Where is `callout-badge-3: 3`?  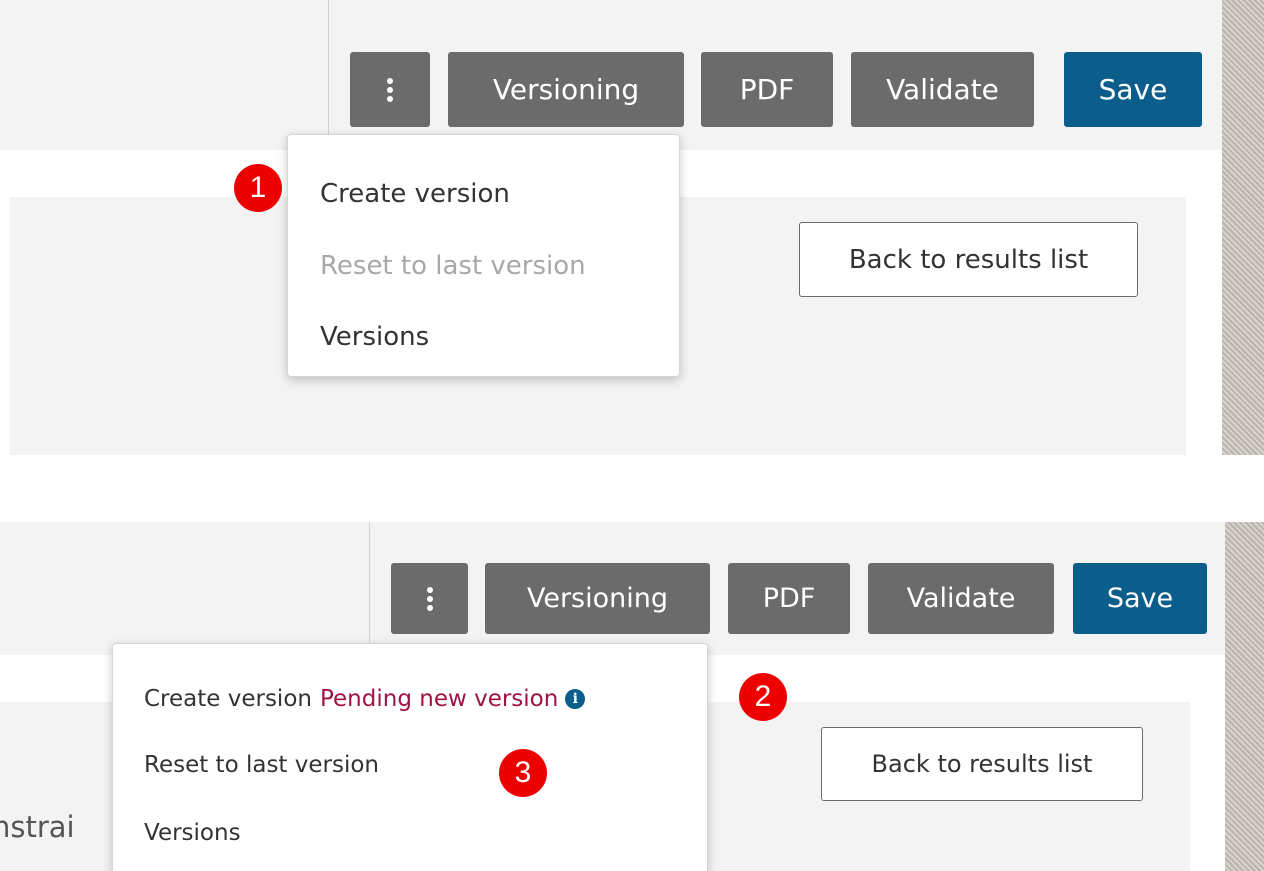 callout-badge-3: 3 is located at coordinates (523, 773).